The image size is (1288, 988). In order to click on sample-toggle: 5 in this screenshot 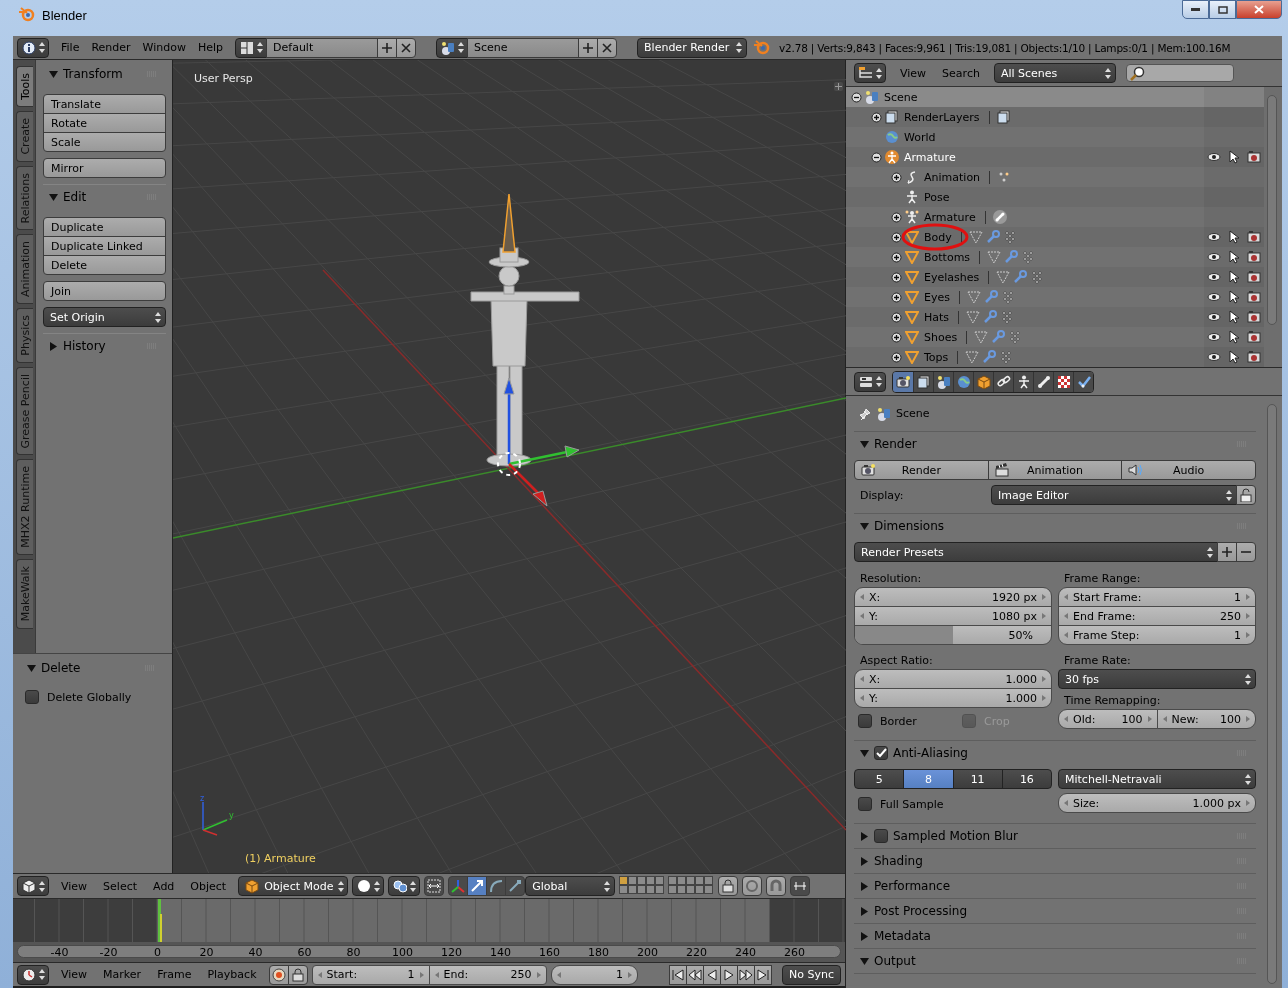, I will do `click(879, 779)`.